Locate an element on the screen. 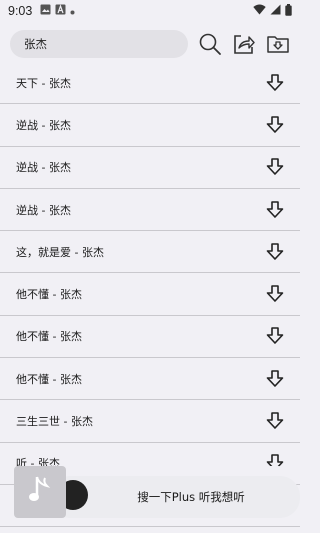 The height and width of the screenshot is (533, 320). album-cover is located at coordinates (40, 492).